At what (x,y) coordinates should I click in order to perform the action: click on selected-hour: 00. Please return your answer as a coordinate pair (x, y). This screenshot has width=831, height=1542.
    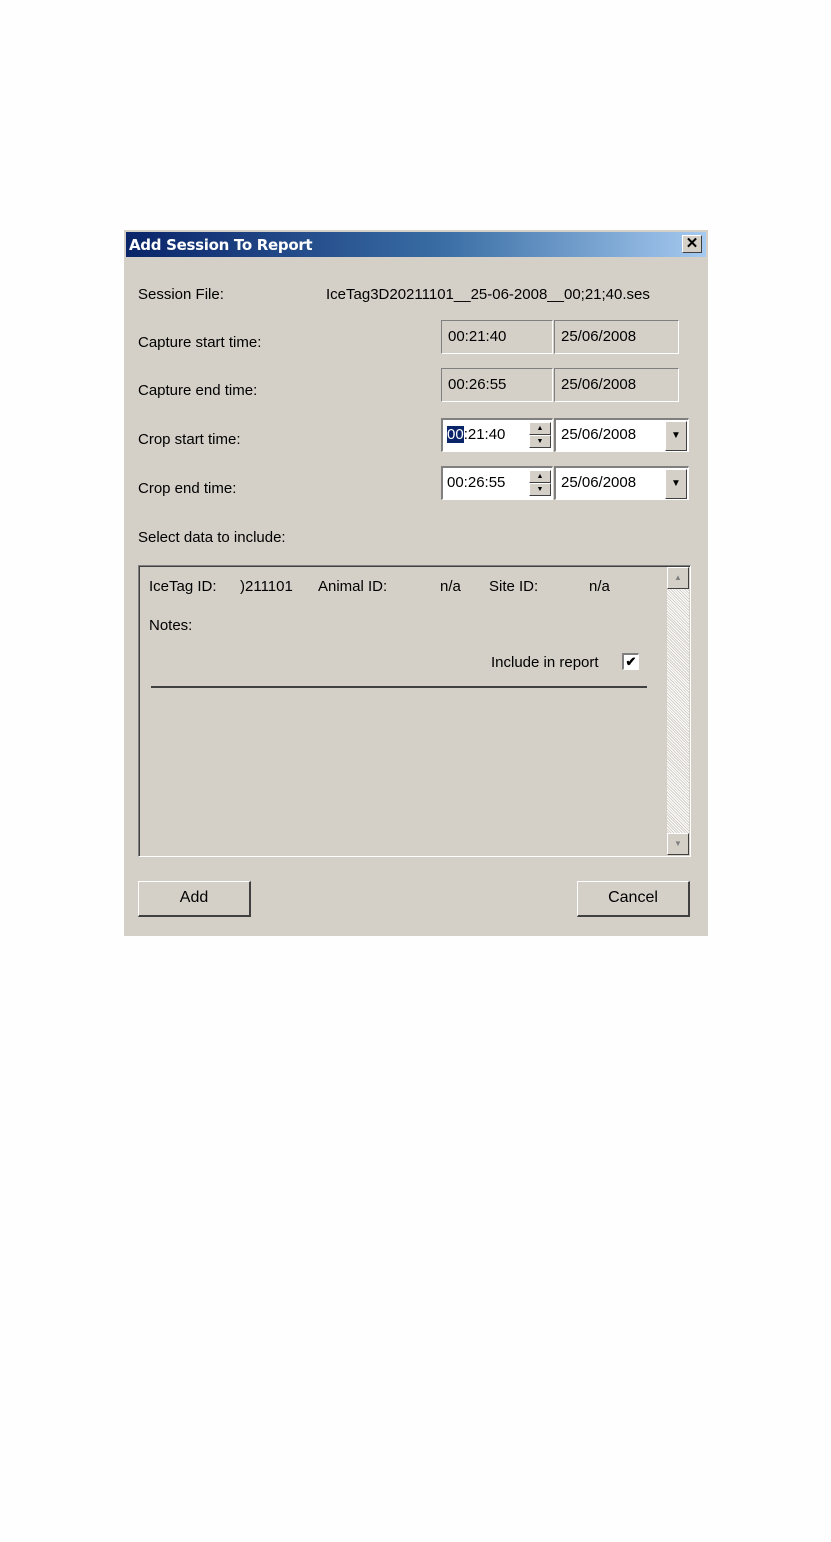
    Looking at the image, I should click on (455, 434).